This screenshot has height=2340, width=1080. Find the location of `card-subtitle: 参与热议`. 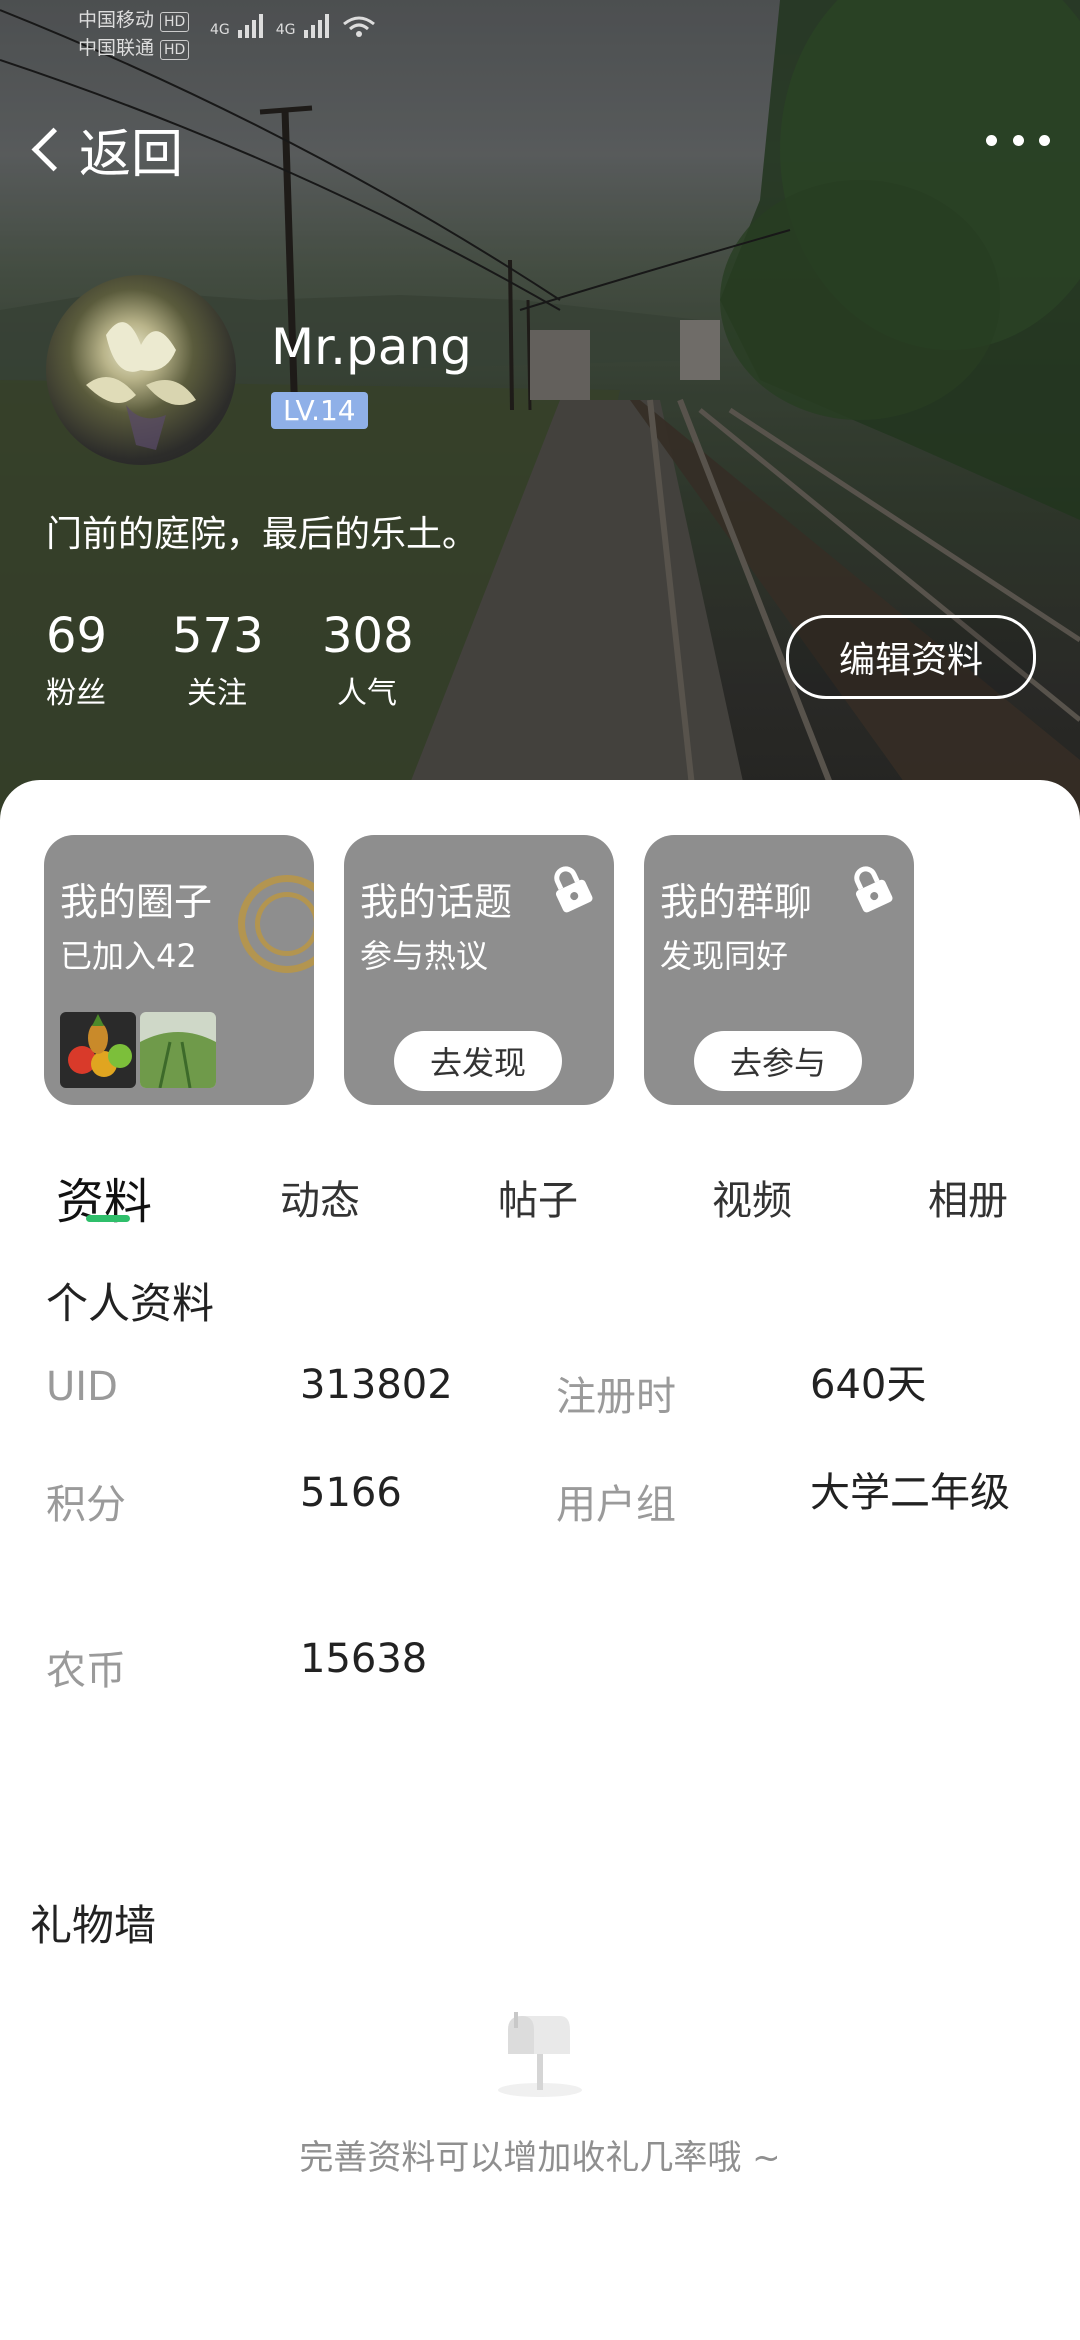

card-subtitle: 参与热议 is located at coordinates (424, 956).